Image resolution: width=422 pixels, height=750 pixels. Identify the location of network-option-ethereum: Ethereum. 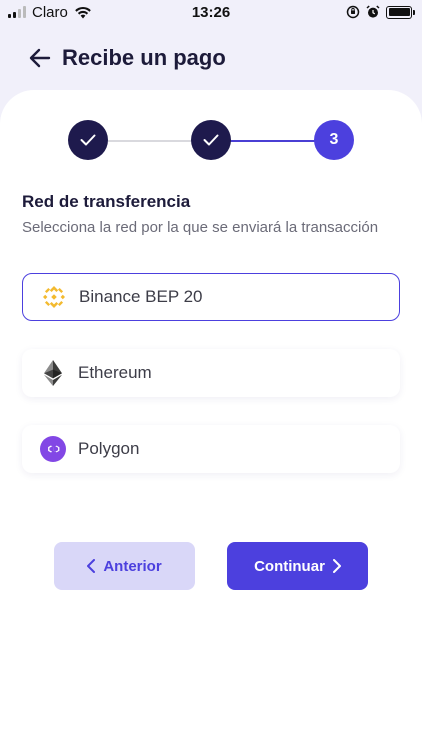
(211, 373).